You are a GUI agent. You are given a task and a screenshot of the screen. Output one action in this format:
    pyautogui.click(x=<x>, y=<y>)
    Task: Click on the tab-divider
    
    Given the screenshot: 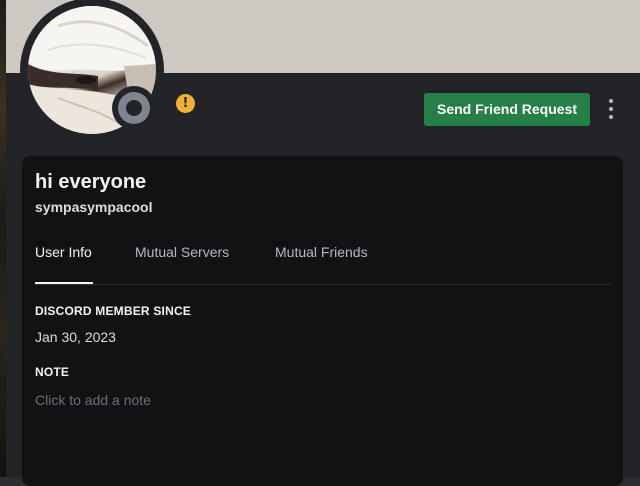 What is the action you would take?
    pyautogui.click(x=323, y=284)
    